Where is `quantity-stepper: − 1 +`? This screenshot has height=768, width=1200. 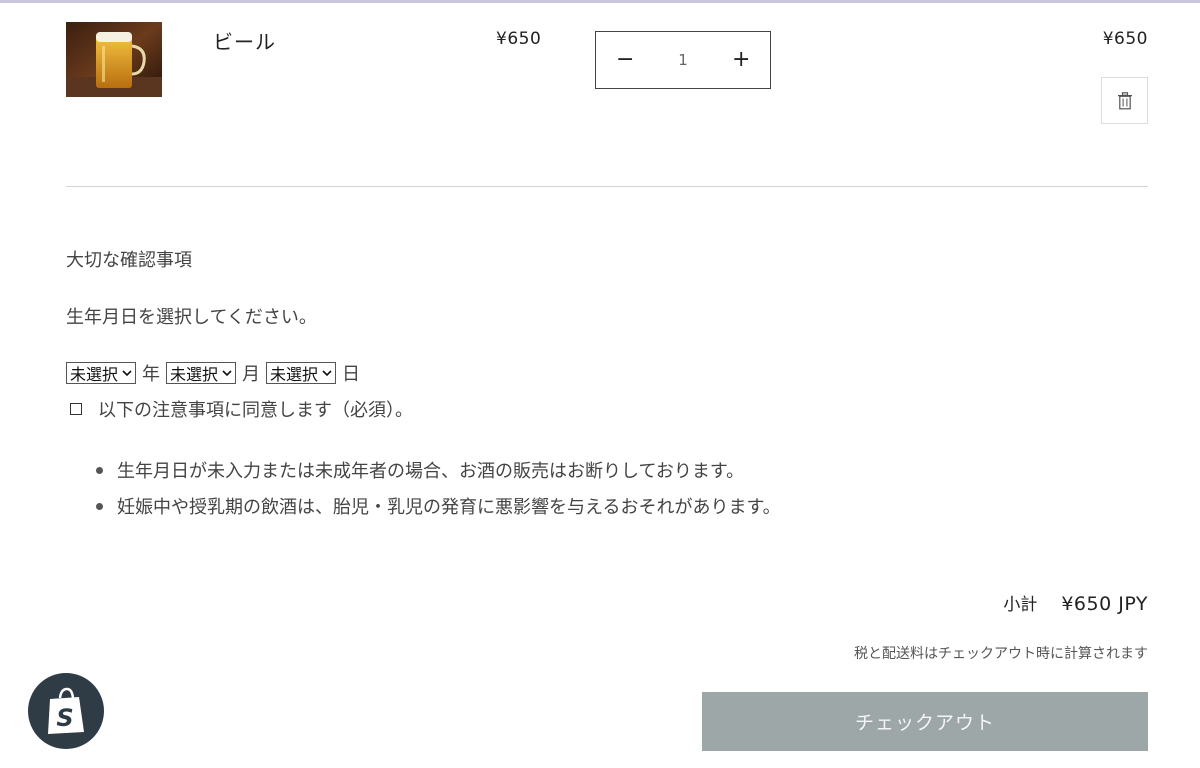 quantity-stepper: − 1 + is located at coordinates (683, 60).